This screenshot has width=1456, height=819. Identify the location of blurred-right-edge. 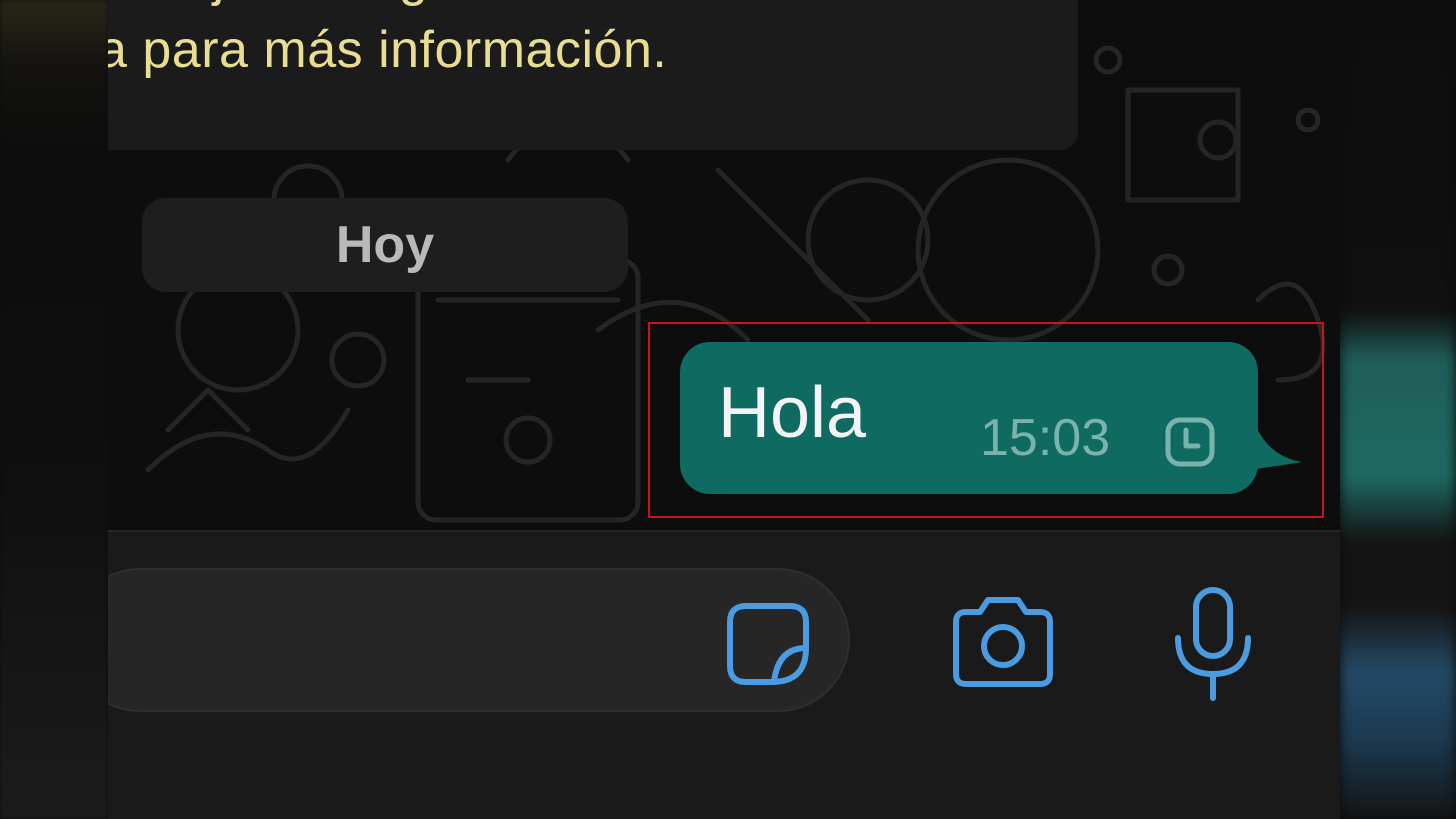
(1398, 409).